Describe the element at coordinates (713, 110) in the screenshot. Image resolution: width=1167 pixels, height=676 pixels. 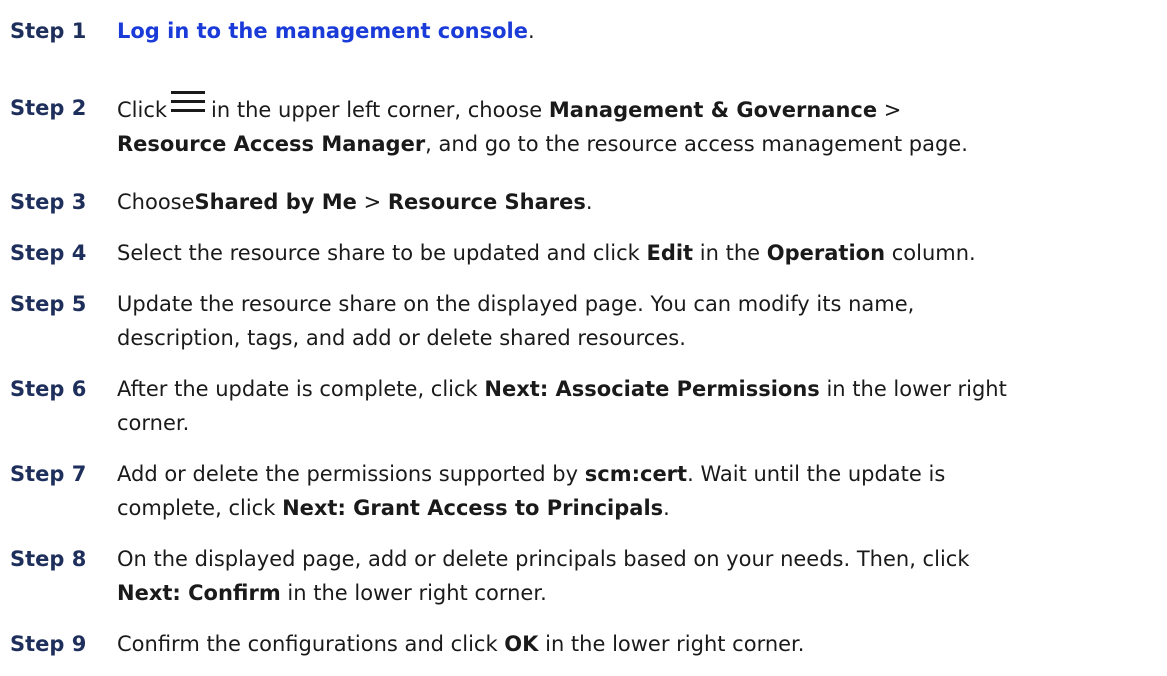
I see `menu-path-management-governance: Management & Governance` at that location.